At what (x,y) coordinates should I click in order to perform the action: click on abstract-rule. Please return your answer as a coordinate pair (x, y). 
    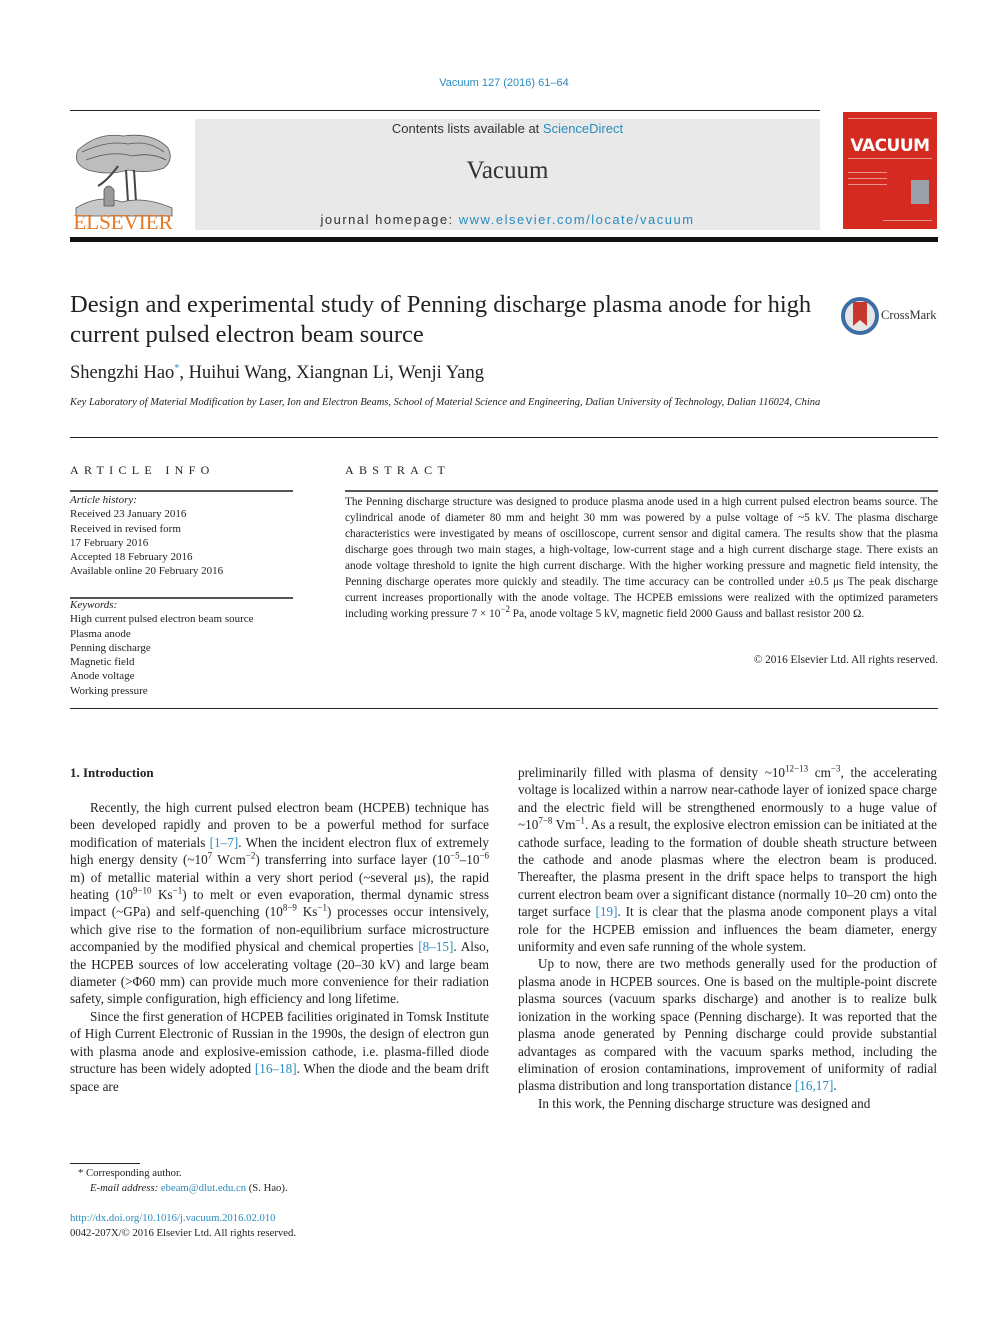
    Looking at the image, I should click on (641, 491).